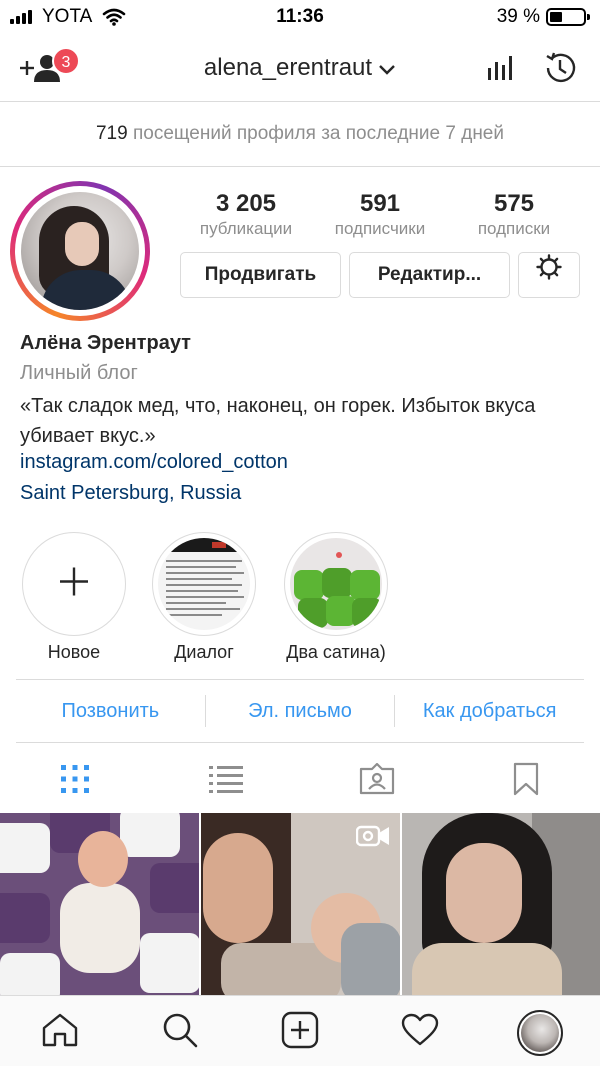  What do you see at coordinates (387, 69) in the screenshot?
I see `chevron-down-icon` at bounding box center [387, 69].